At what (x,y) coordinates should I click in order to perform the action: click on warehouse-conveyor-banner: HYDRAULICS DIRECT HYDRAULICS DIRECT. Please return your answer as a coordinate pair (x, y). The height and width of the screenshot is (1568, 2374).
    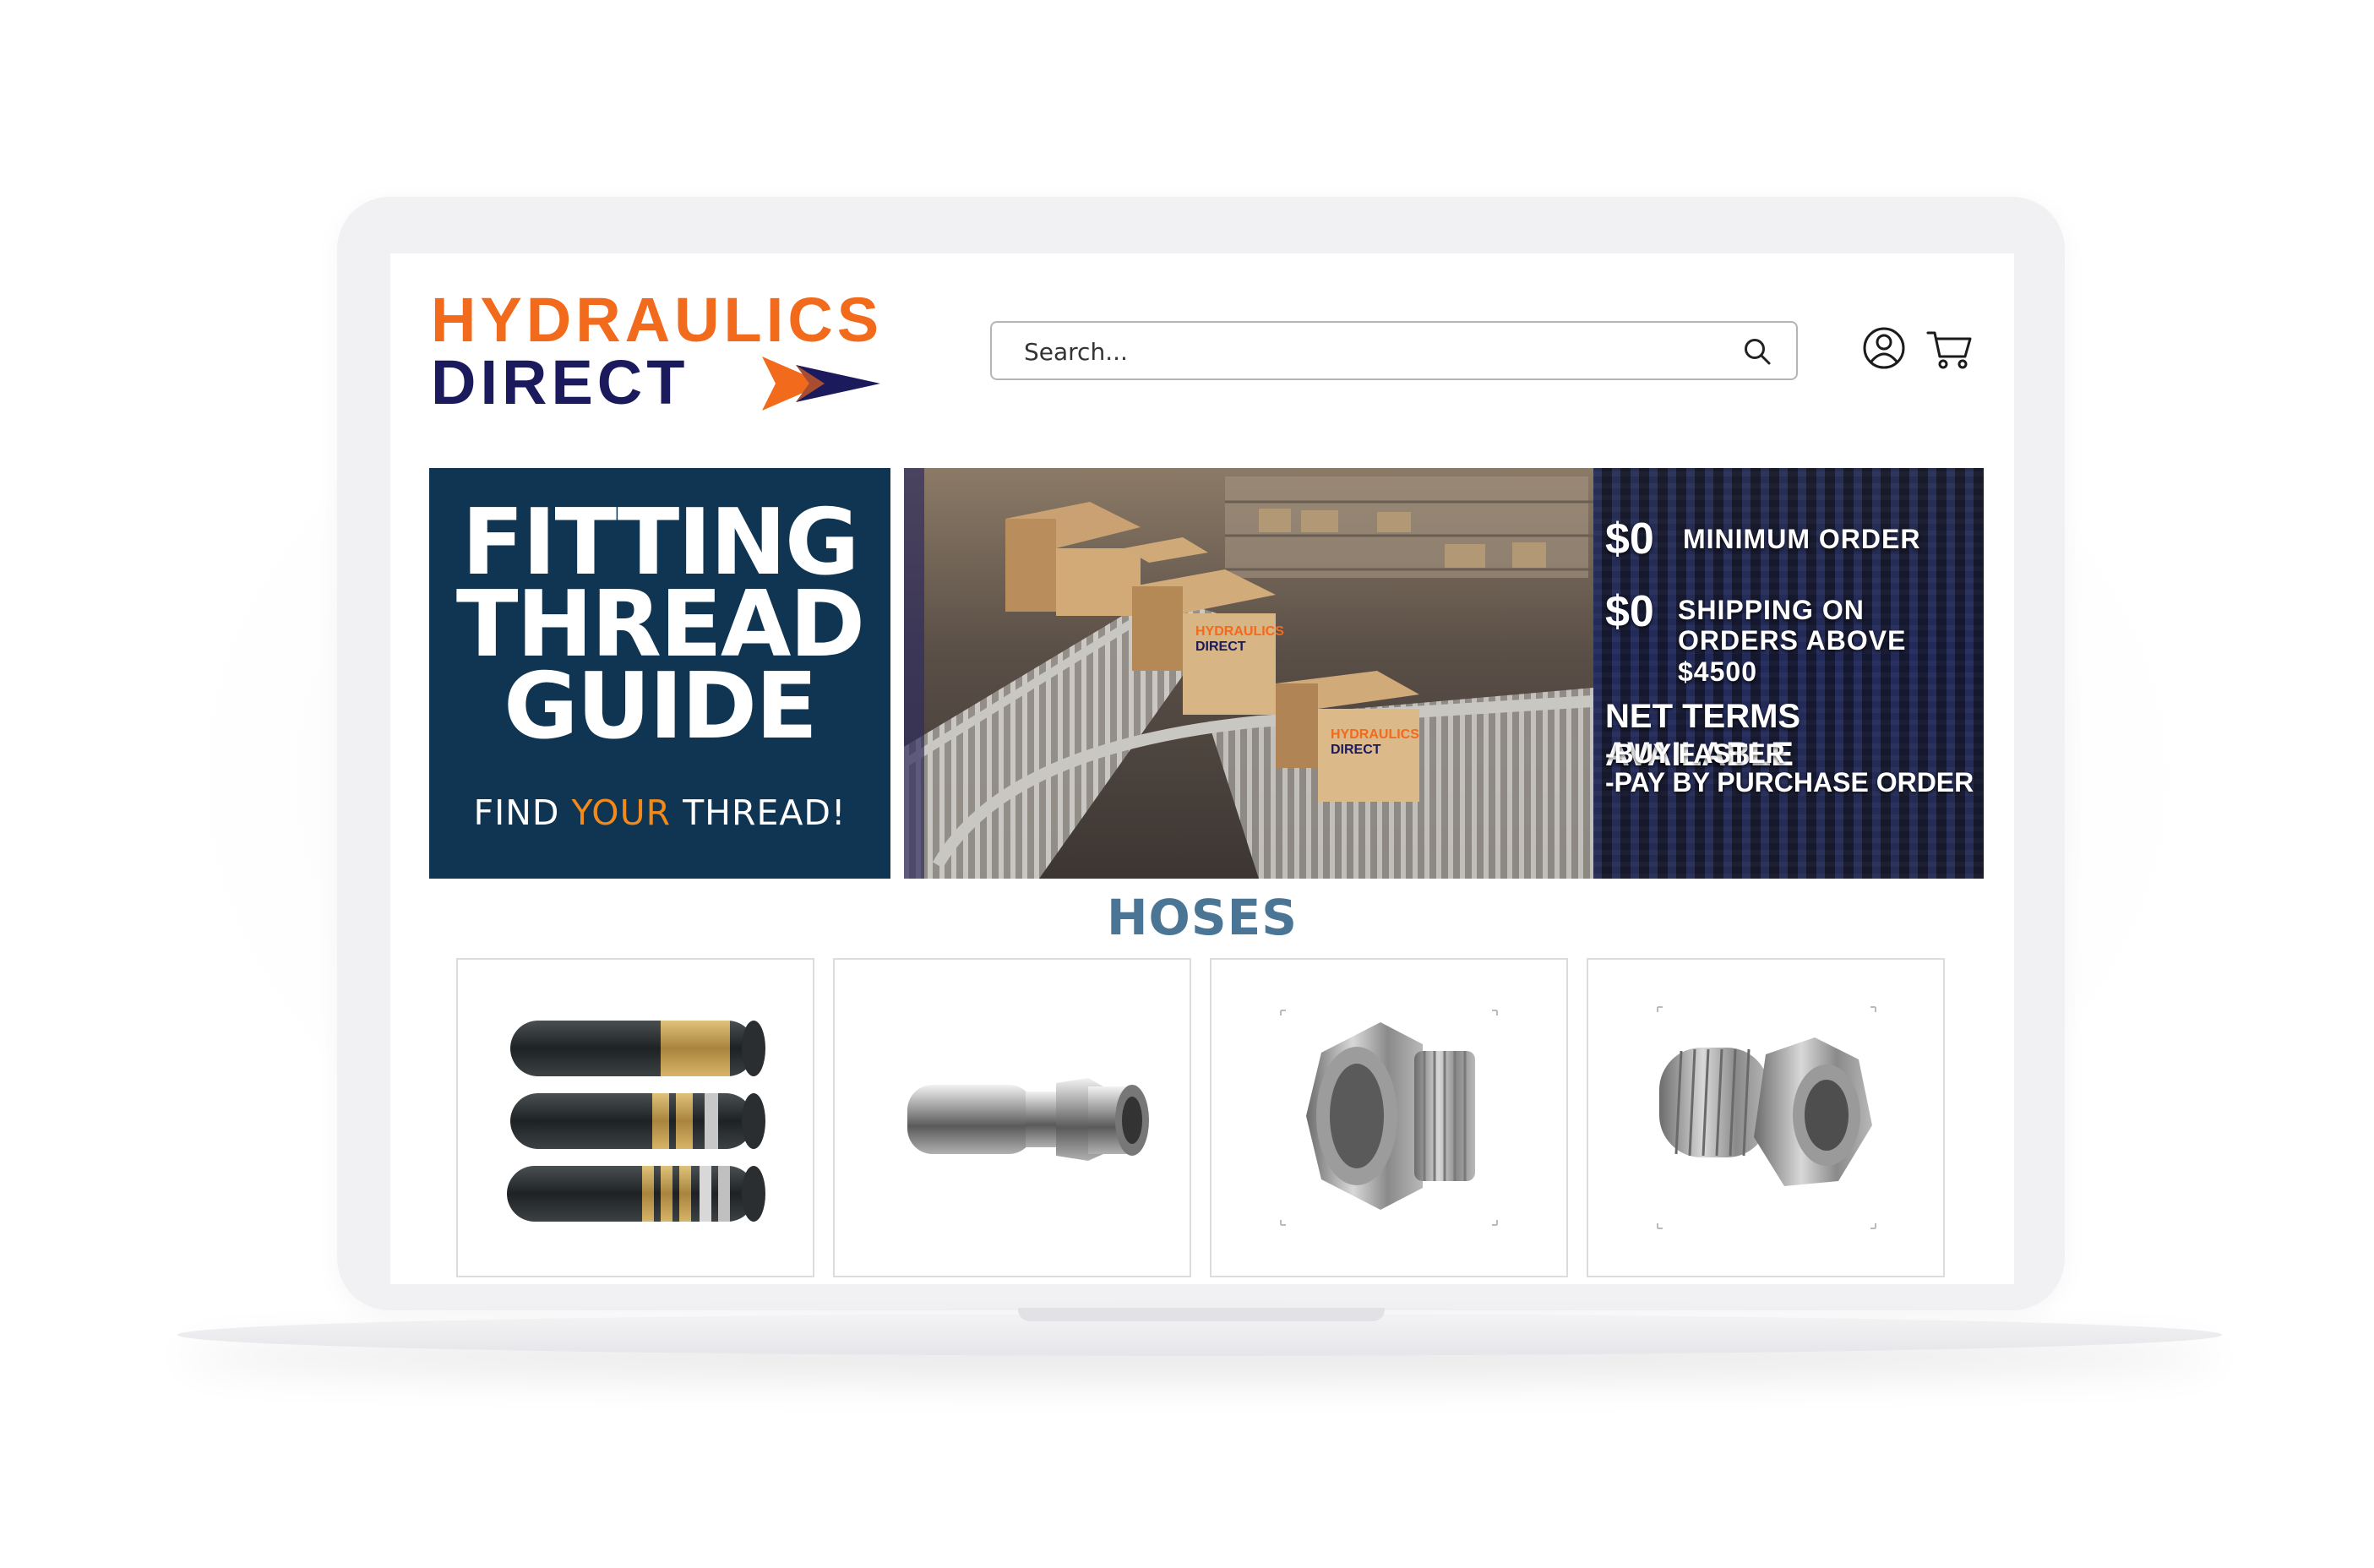
    Looking at the image, I should click on (1249, 673).